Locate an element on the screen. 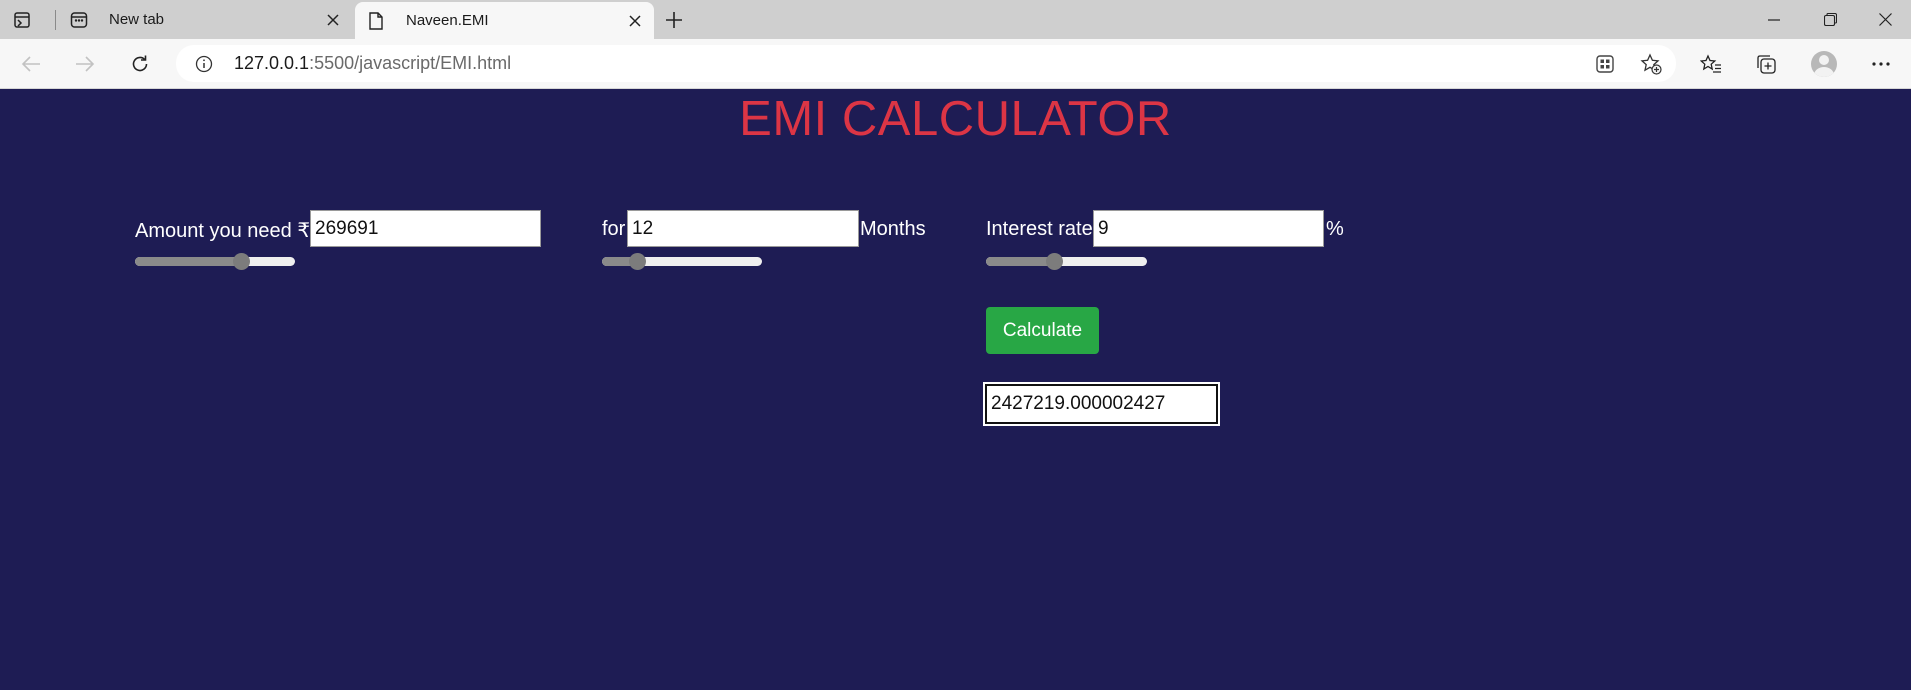  months-label: Months is located at coordinates (893, 229).